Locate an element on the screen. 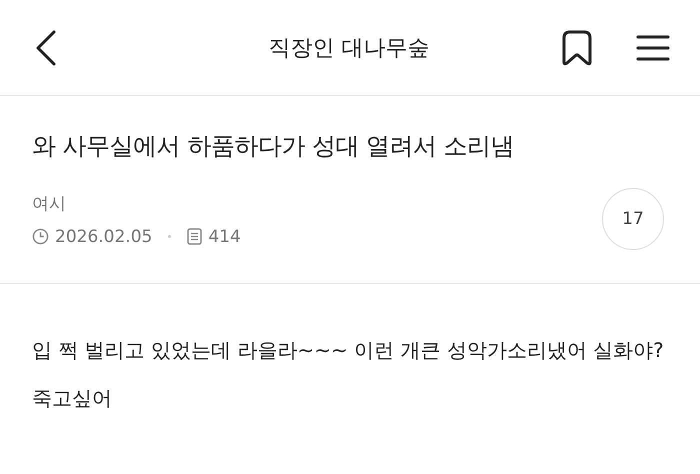  header-title: 직장인 대나무숲 is located at coordinates (349, 48).